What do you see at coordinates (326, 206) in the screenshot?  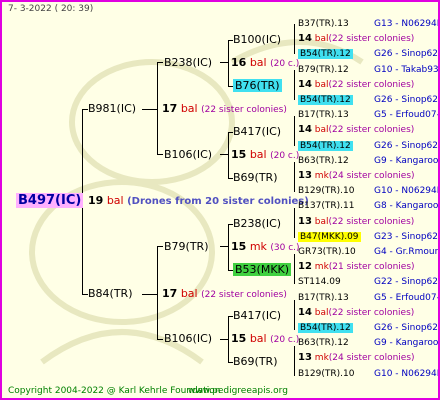 I see `g4-queen-id: B137(TR).11` at bounding box center [326, 206].